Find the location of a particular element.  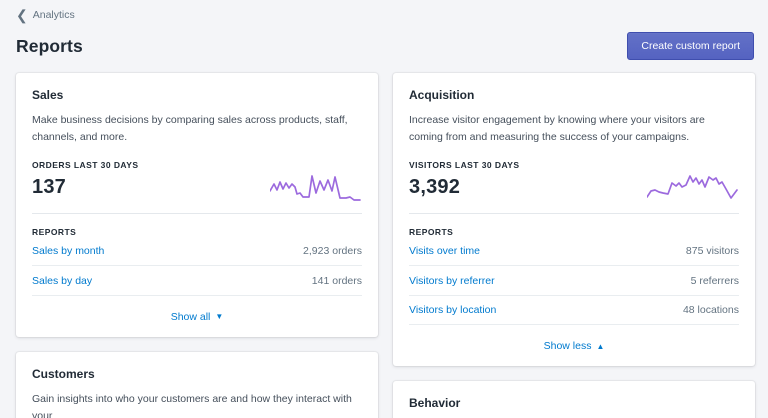

breadcrumb-analytics: ❮ Analytics is located at coordinates (45, 15).